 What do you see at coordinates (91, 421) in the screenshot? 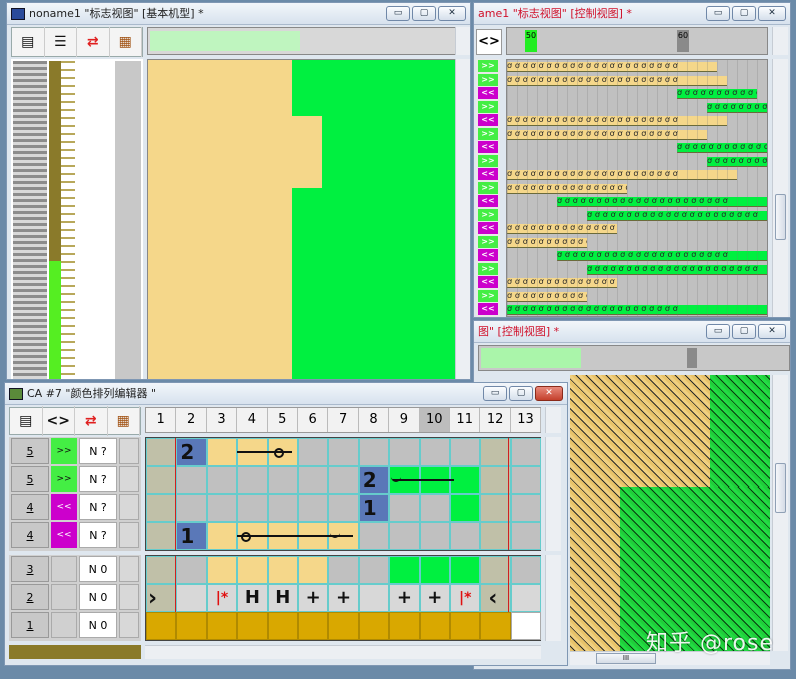
I see `swap-arrows-icon: ⇄` at bounding box center [91, 421].